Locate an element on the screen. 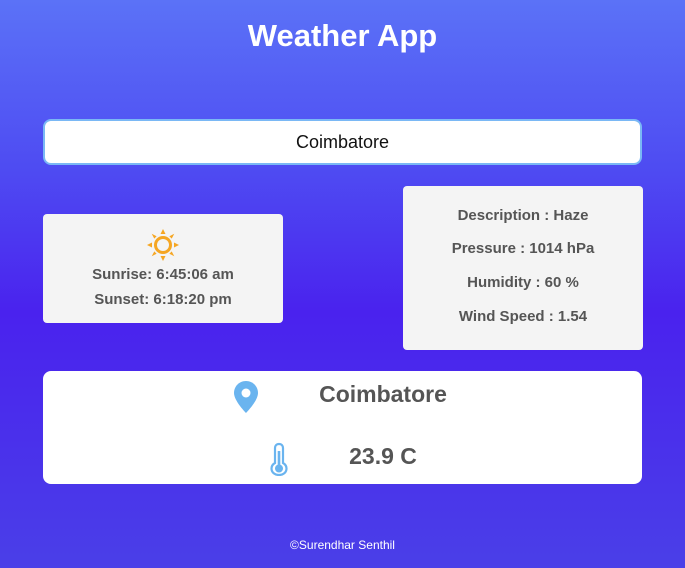  sun-icon is located at coordinates (163, 245).